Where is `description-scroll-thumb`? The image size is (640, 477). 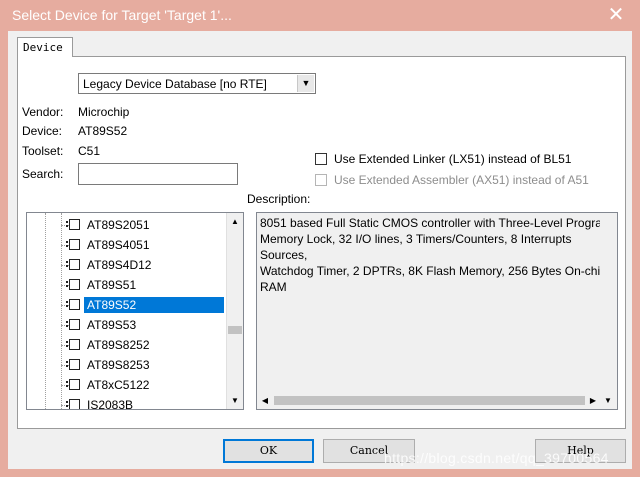 description-scroll-thumb is located at coordinates (429, 400).